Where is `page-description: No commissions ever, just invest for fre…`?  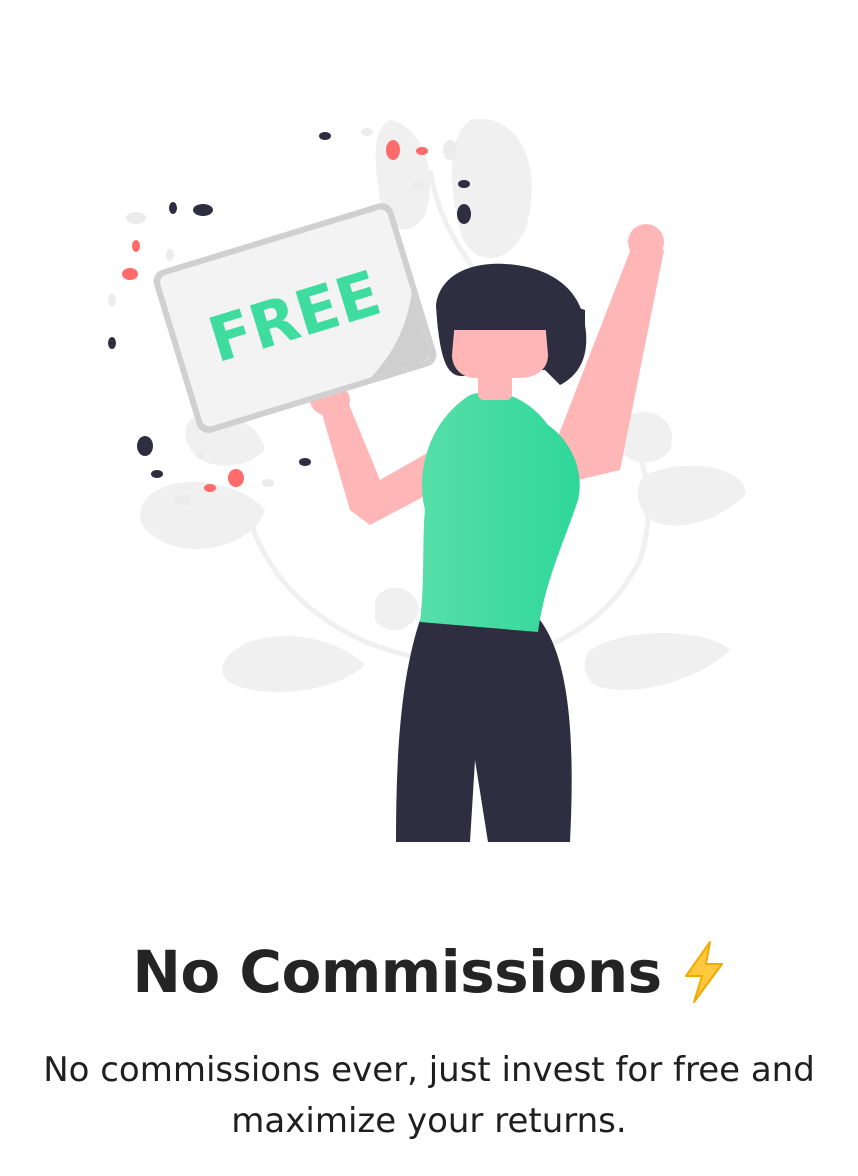
page-description: No commissions ever, just invest for fre… is located at coordinates (429, 1095).